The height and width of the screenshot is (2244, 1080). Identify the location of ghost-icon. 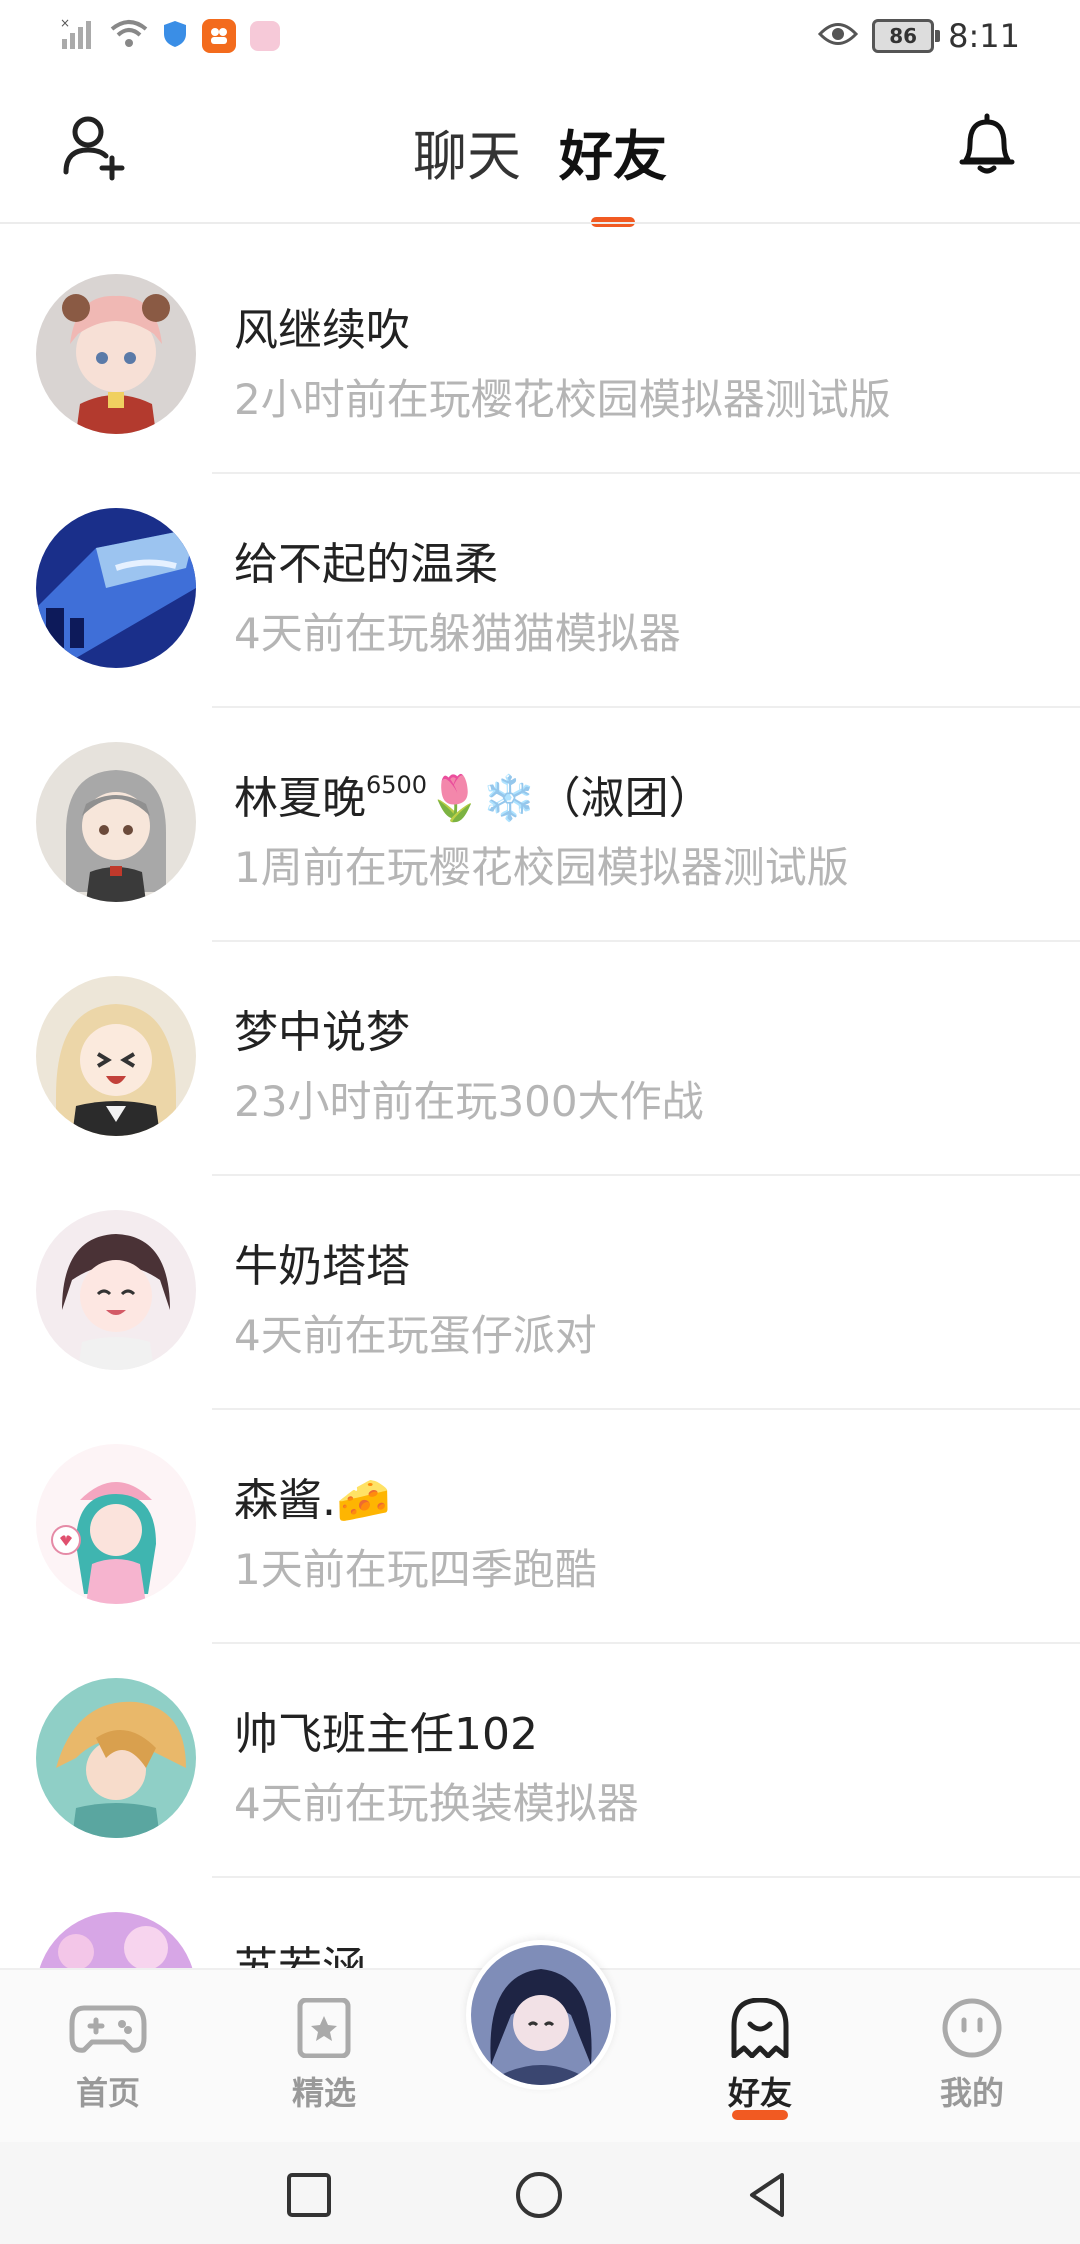
(760, 2028).